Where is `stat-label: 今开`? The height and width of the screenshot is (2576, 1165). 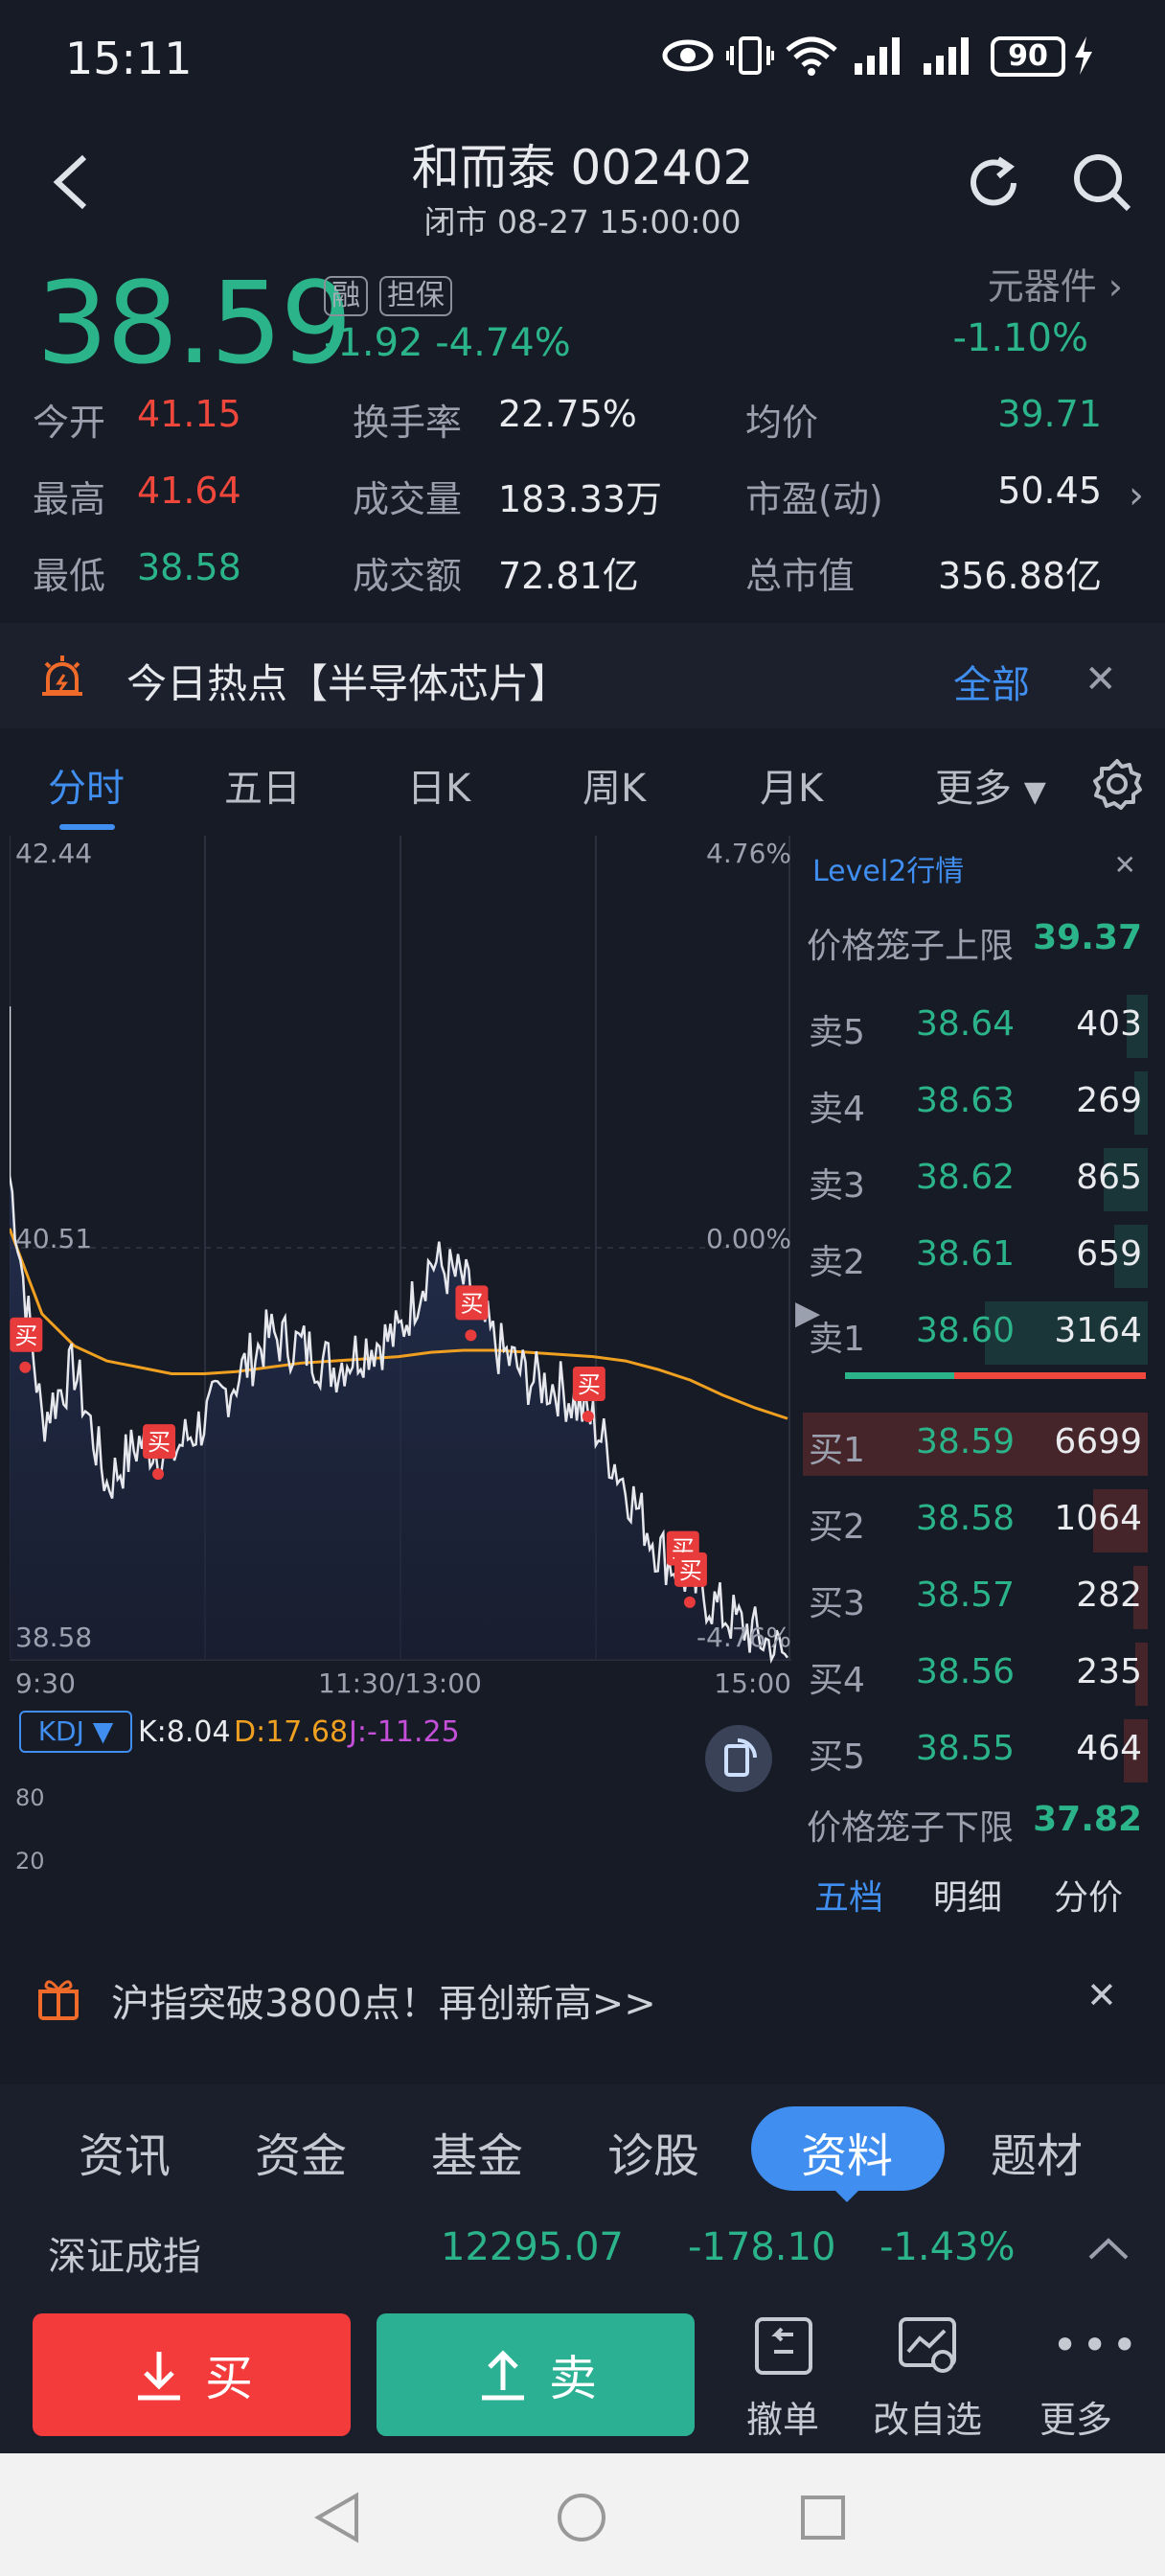 stat-label: 今开 is located at coordinates (69, 423).